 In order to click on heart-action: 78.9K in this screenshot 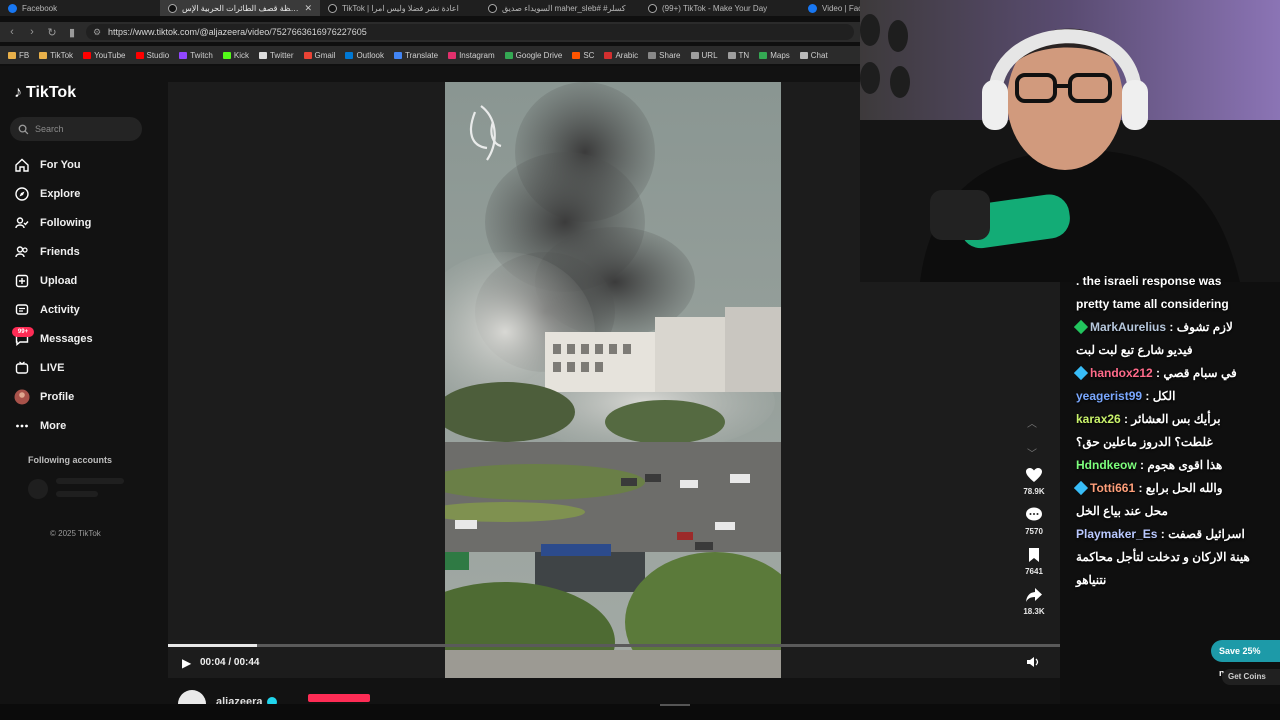, I will do `click(1034, 480)`.